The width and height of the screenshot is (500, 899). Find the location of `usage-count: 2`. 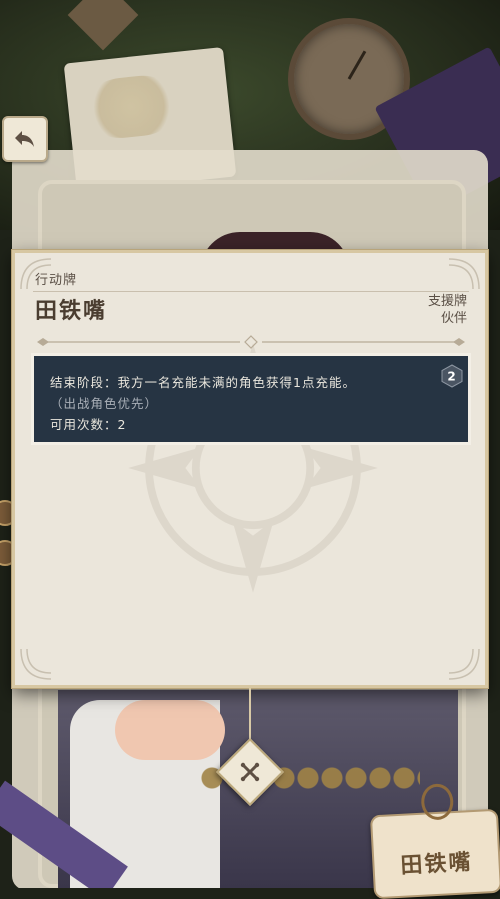

usage-count: 2 is located at coordinates (122, 424).